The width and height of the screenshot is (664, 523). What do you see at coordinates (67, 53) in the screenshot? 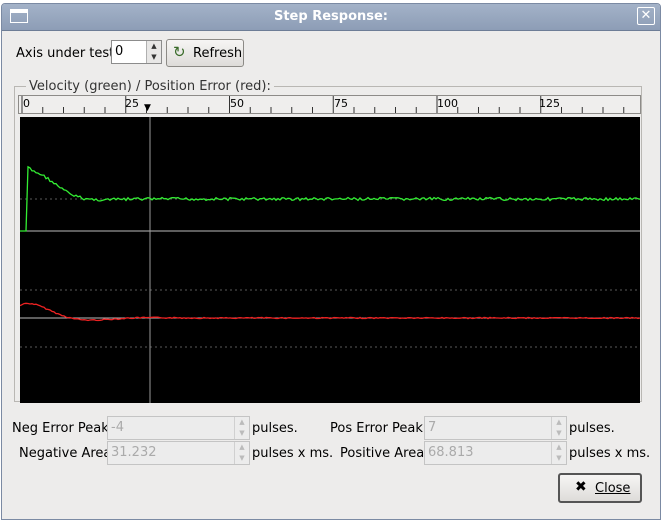
I see `axis-under-test-label: Axis under test:` at bounding box center [67, 53].